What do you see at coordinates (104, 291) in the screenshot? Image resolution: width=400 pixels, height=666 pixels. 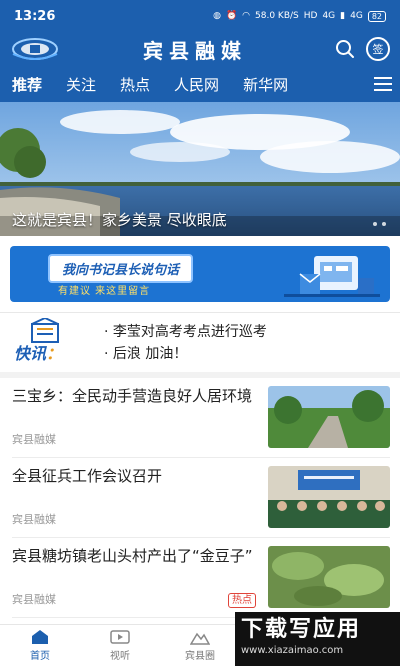 I see `promo-subtitle: 有建议 来这里留言` at bounding box center [104, 291].